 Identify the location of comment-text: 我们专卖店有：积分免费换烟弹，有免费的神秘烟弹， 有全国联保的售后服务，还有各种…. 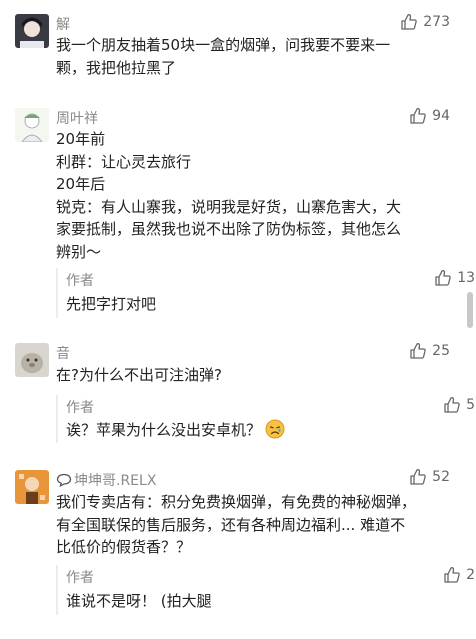
(236, 524).